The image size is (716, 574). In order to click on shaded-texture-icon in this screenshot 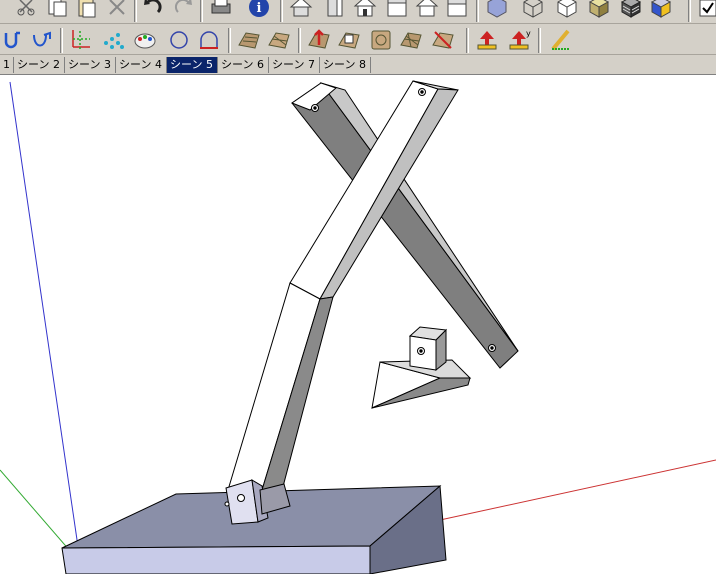, I will do `click(631, 10)`.